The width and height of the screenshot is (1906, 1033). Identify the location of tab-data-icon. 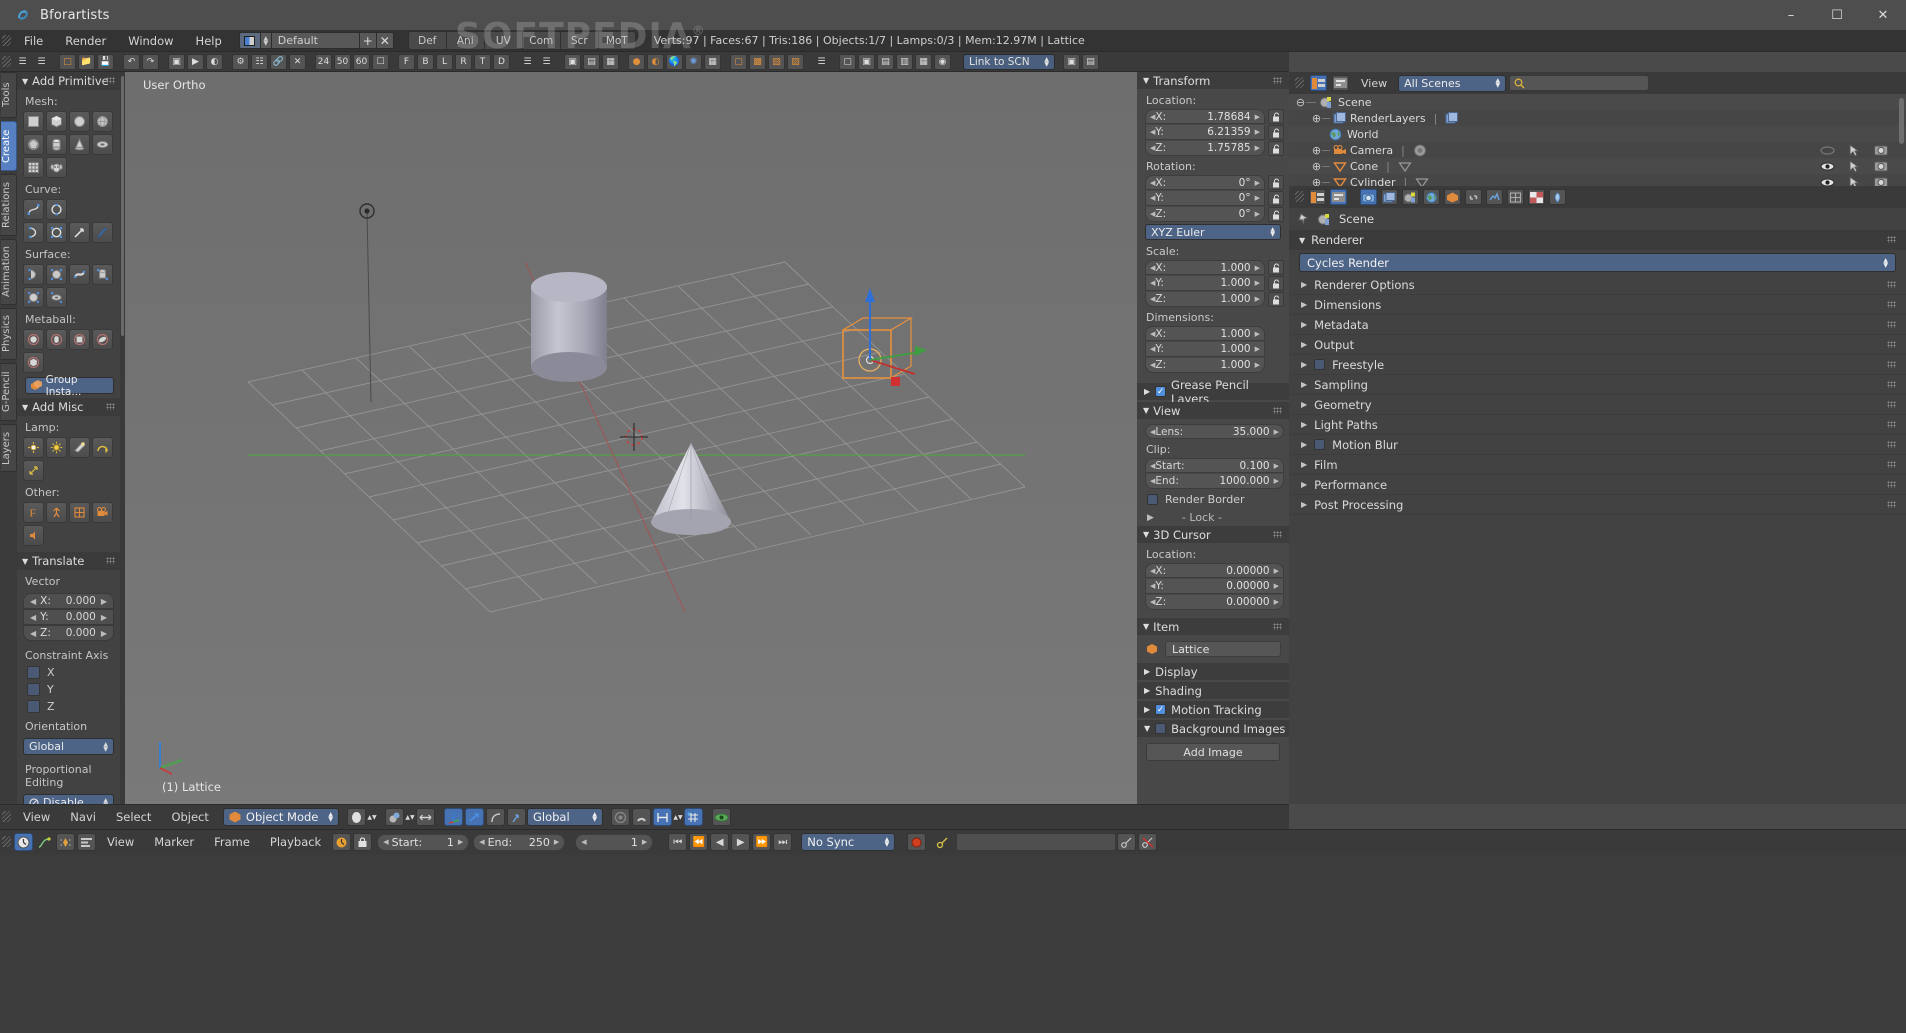
(1515, 197).